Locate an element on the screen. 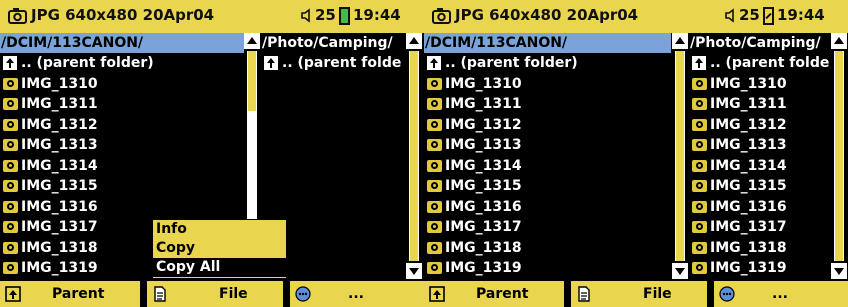 This screenshot has height=307, width=848. path-label: /Photo/Camping/ is located at coordinates (755, 43).